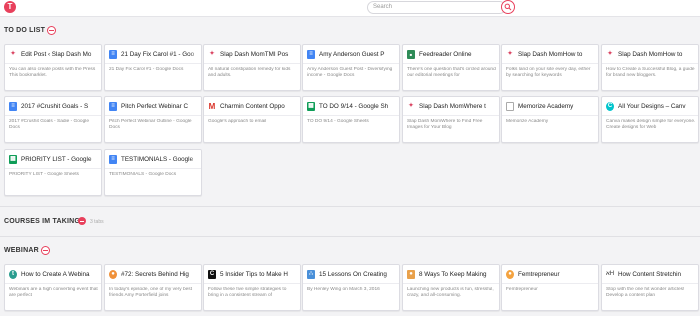 The width and height of the screenshot is (700, 316). What do you see at coordinates (82, 221) in the screenshot?
I see `collapsed-toggle-icon` at bounding box center [82, 221].